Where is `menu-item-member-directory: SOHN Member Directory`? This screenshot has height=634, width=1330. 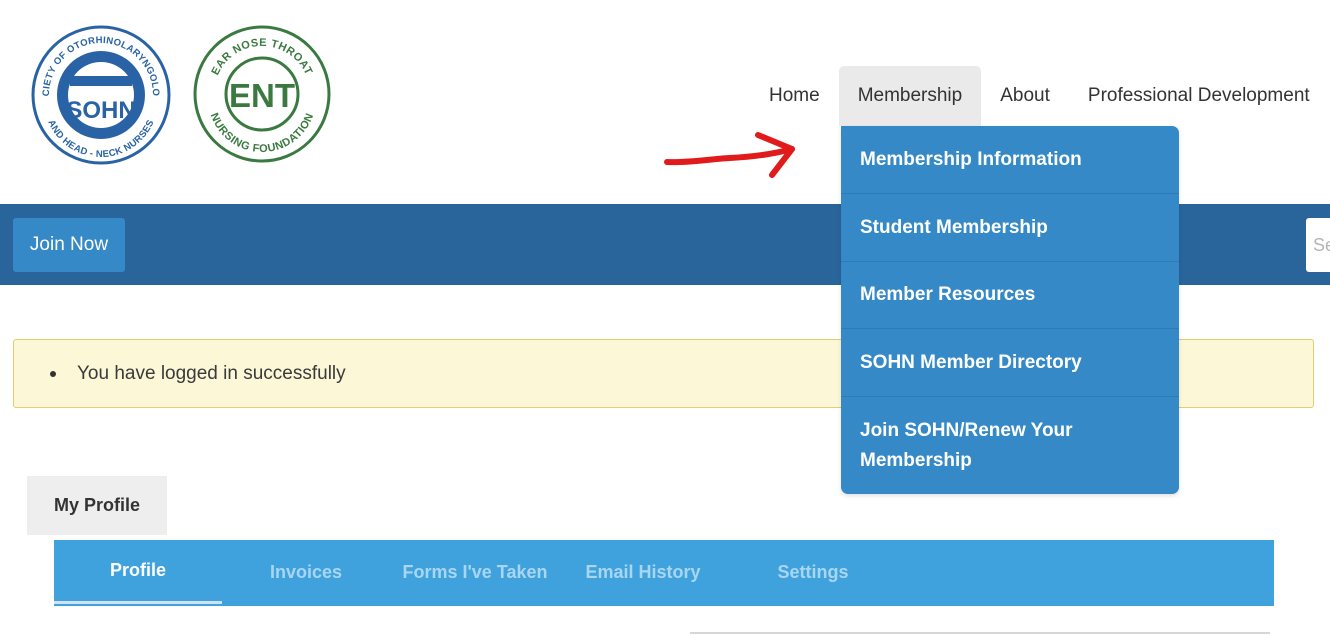 menu-item-member-directory: SOHN Member Directory is located at coordinates (1010, 363).